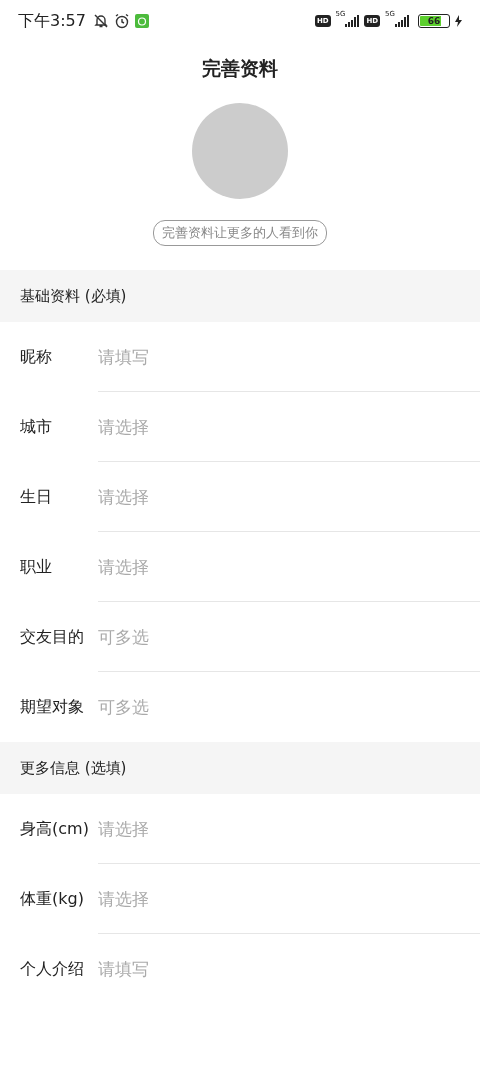 This screenshot has width=480, height=1067. I want to click on section-header: 更多信息 (选填), so click(240, 768).